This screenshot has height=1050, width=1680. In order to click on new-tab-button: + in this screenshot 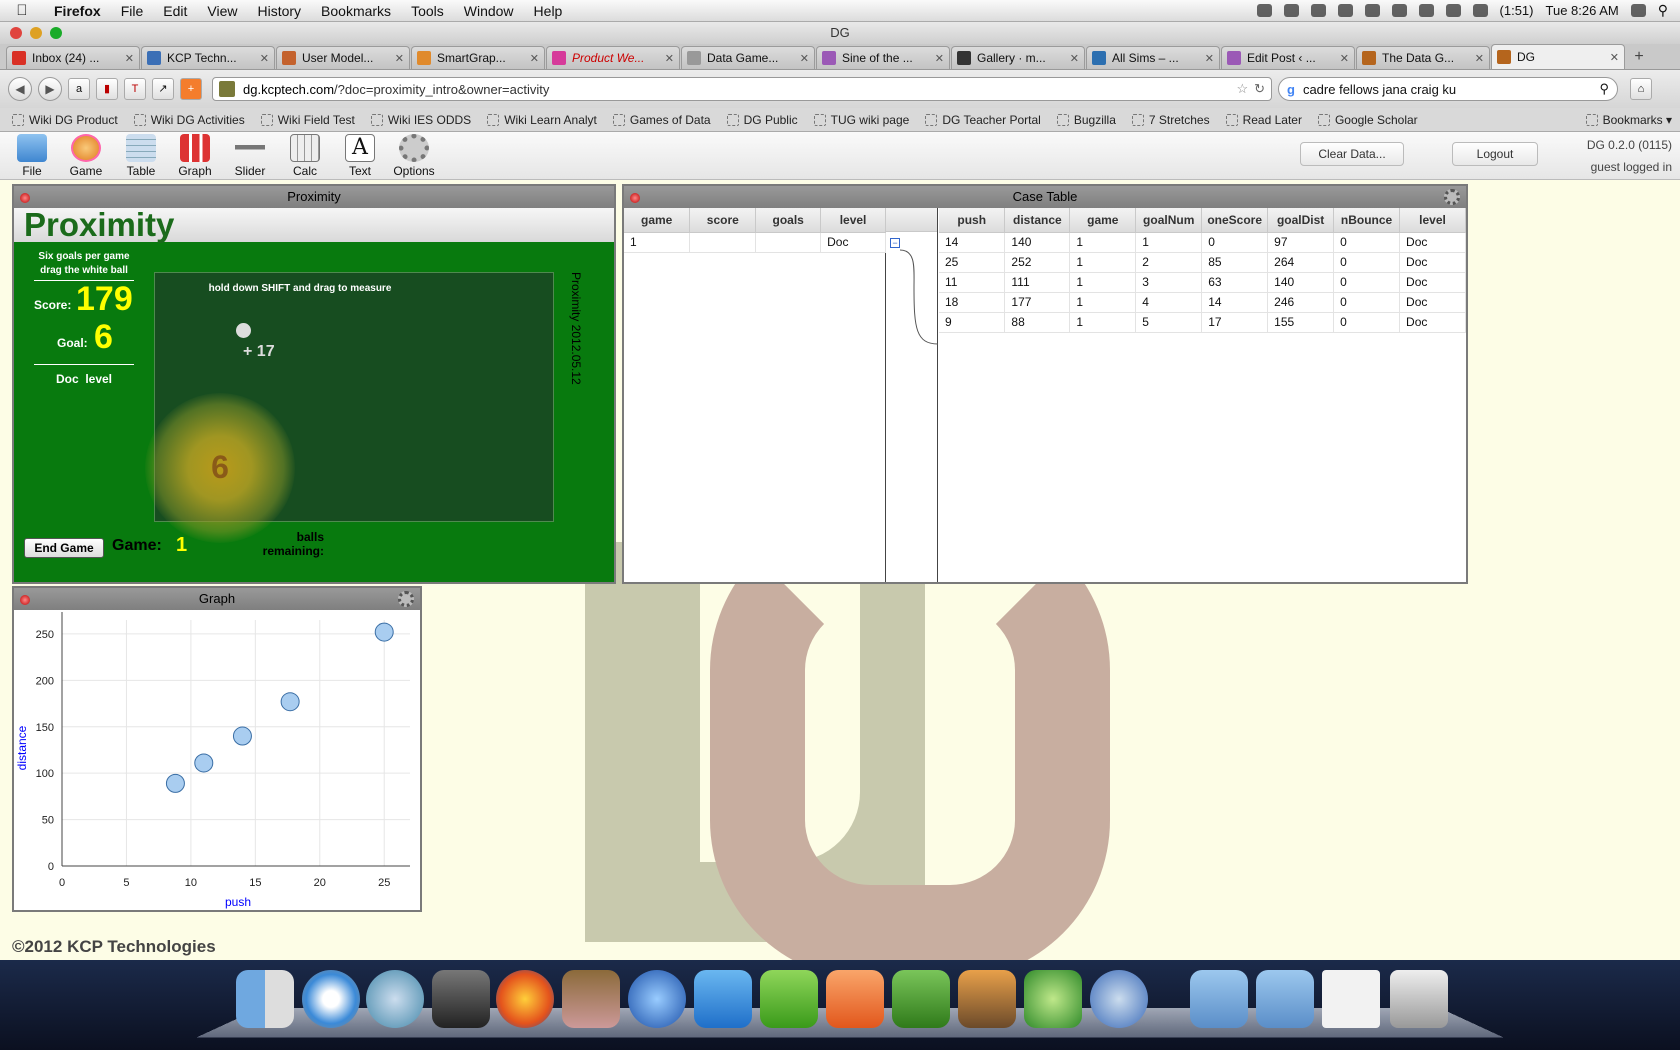, I will do `click(1639, 57)`.